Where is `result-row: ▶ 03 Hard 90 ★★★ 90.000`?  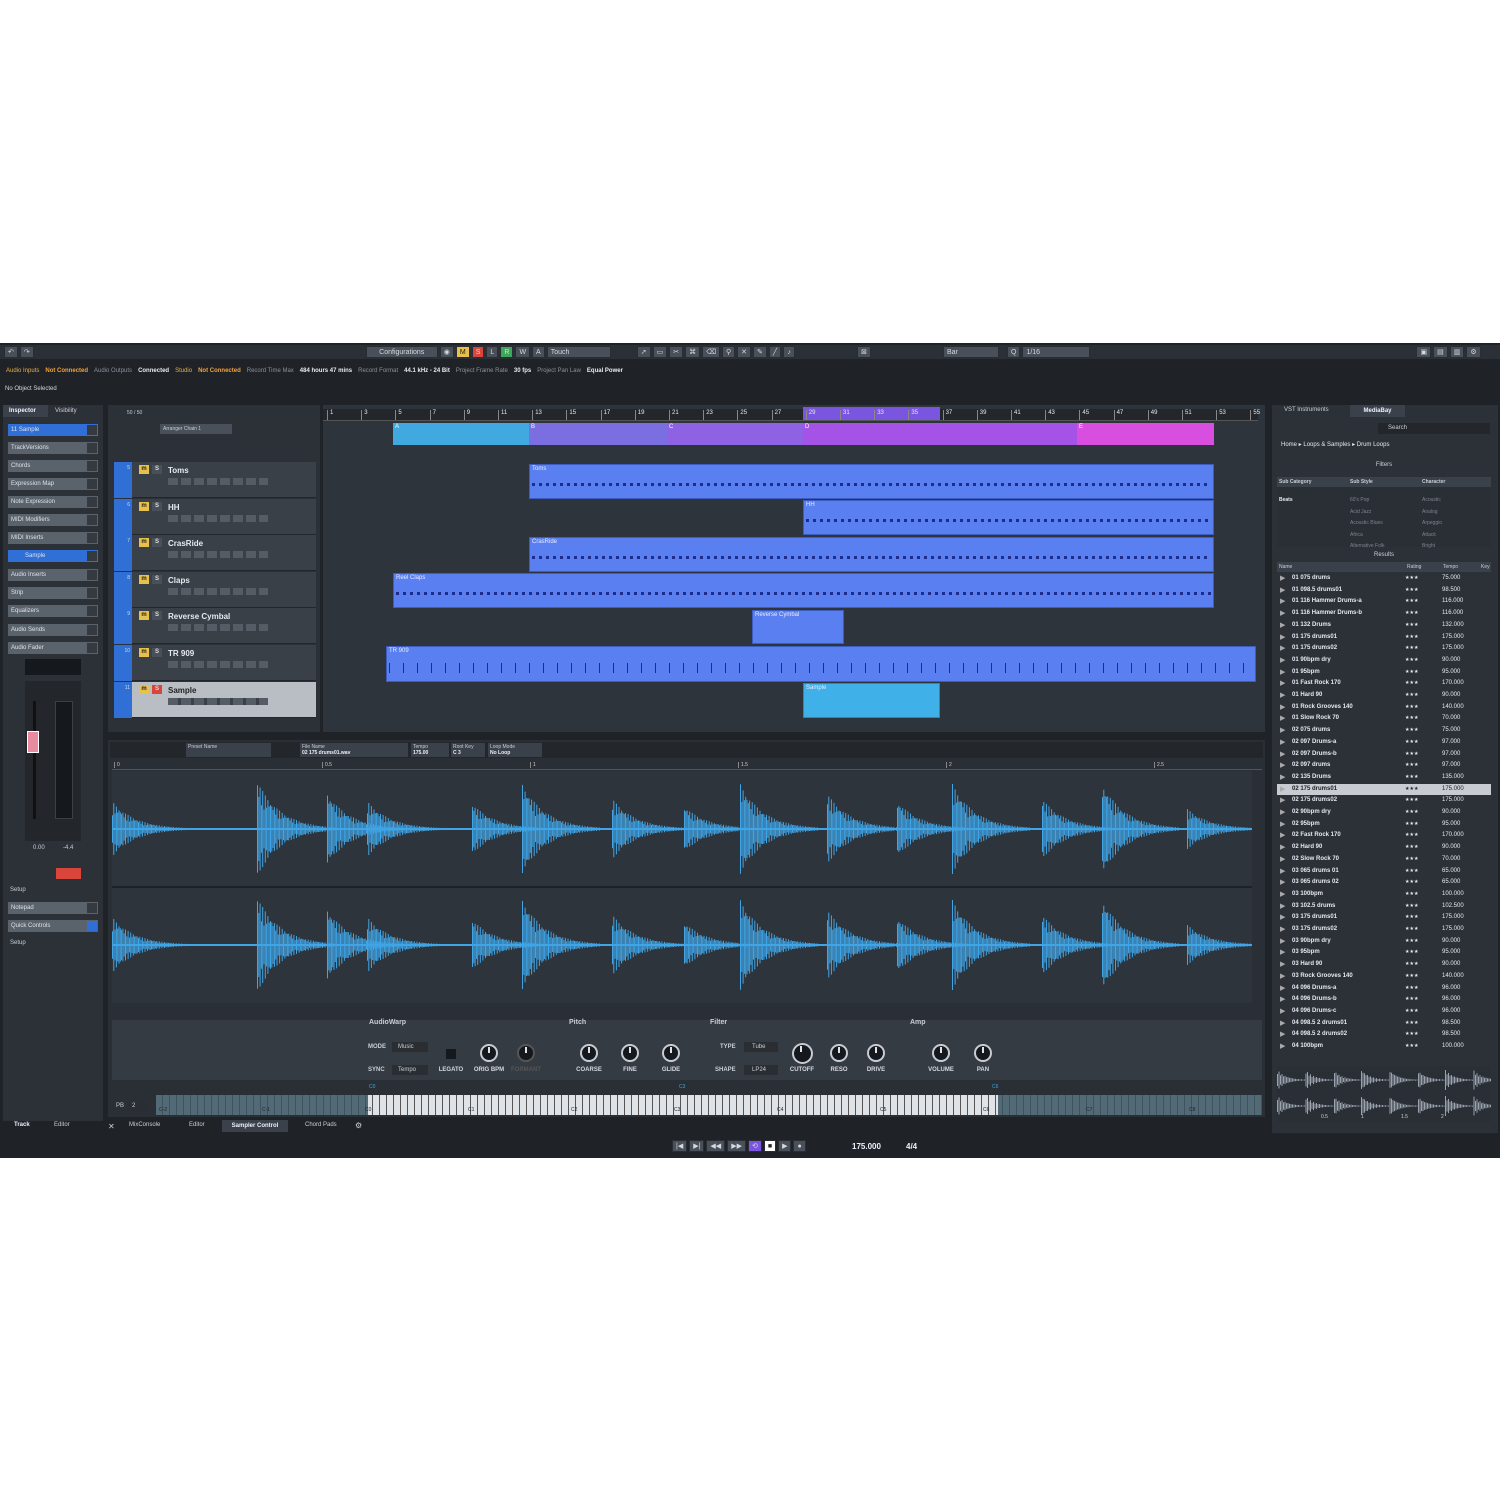
result-row: ▶ 03 Hard 90 ★★★ 90.000 is located at coordinates (1384, 965).